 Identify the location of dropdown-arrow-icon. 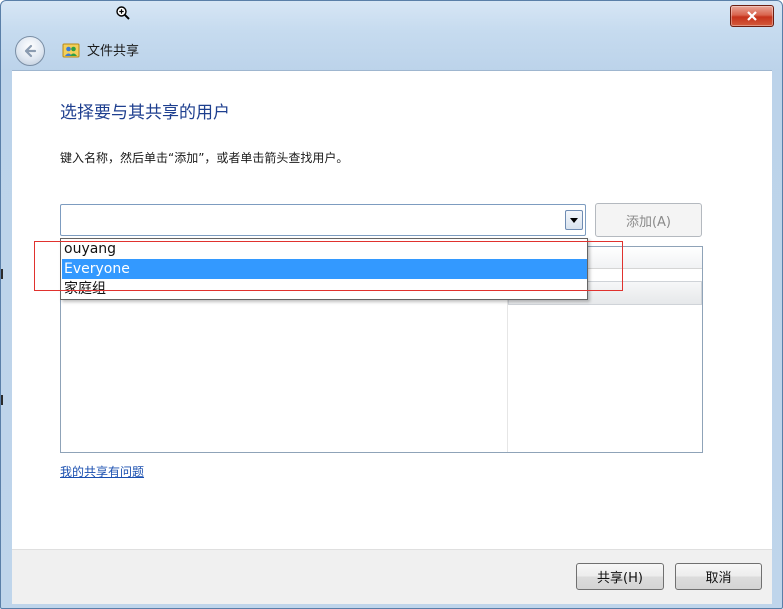
(574, 220).